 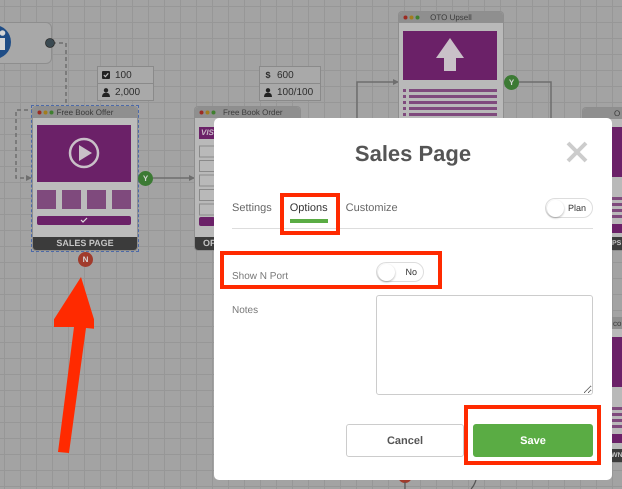 I want to click on port-badge: N, so click(x=85, y=259).